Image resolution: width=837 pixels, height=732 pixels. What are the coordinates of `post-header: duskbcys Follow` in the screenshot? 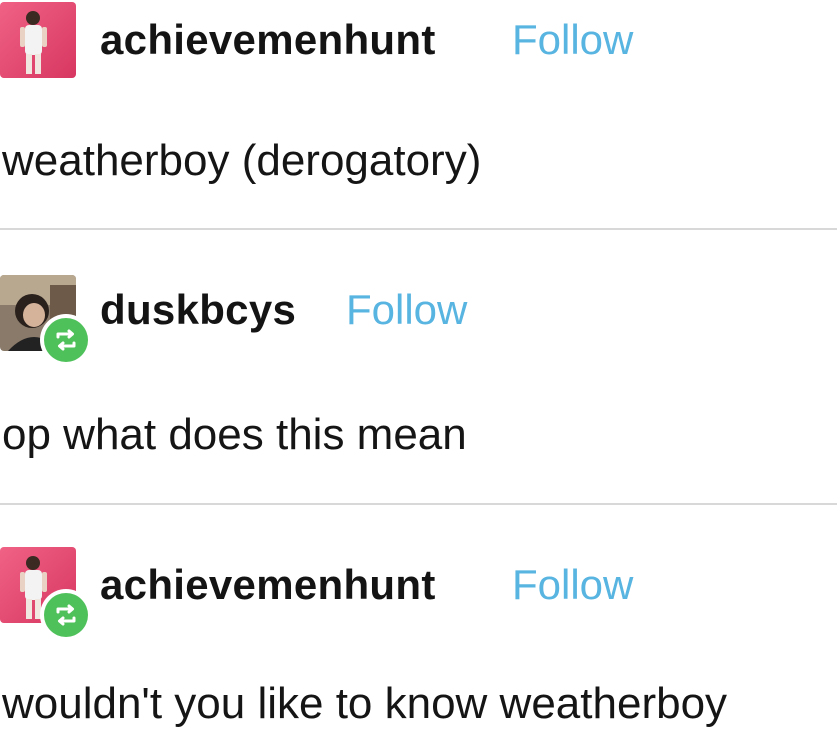 It's located at (418, 318).